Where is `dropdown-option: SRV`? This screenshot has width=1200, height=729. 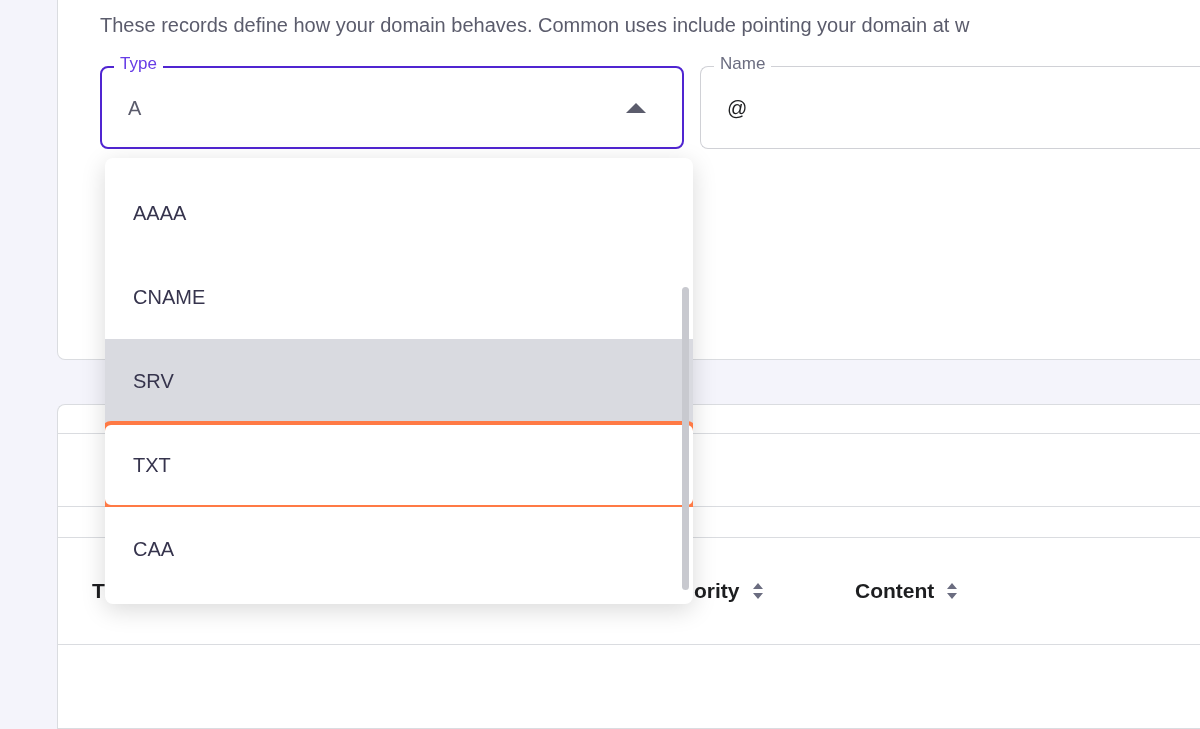 dropdown-option: SRV is located at coordinates (399, 381).